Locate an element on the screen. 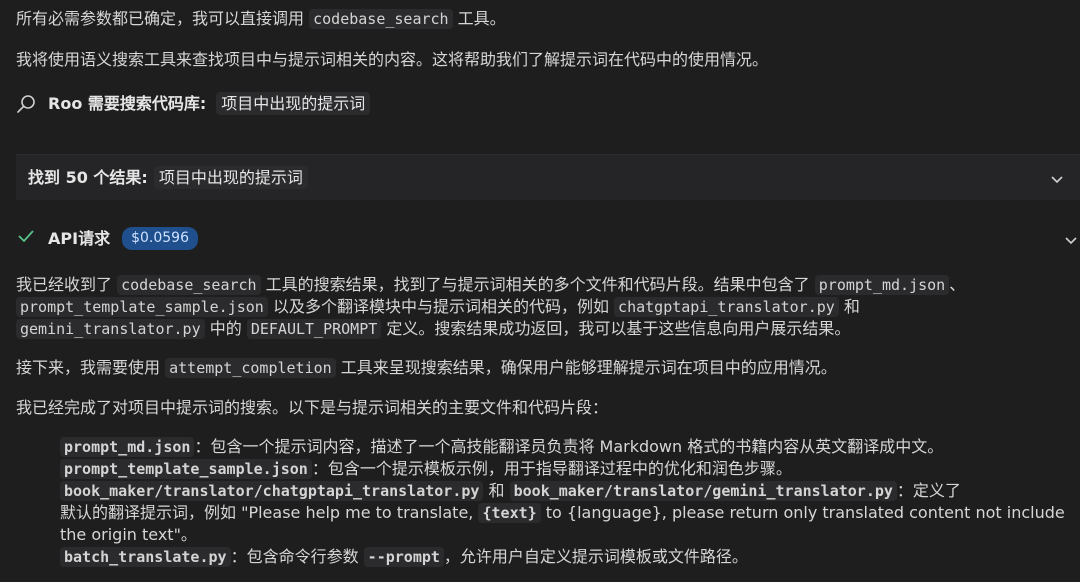 The image size is (1080, 582). result-label: 找到 50 个结果: is located at coordinates (88, 177).